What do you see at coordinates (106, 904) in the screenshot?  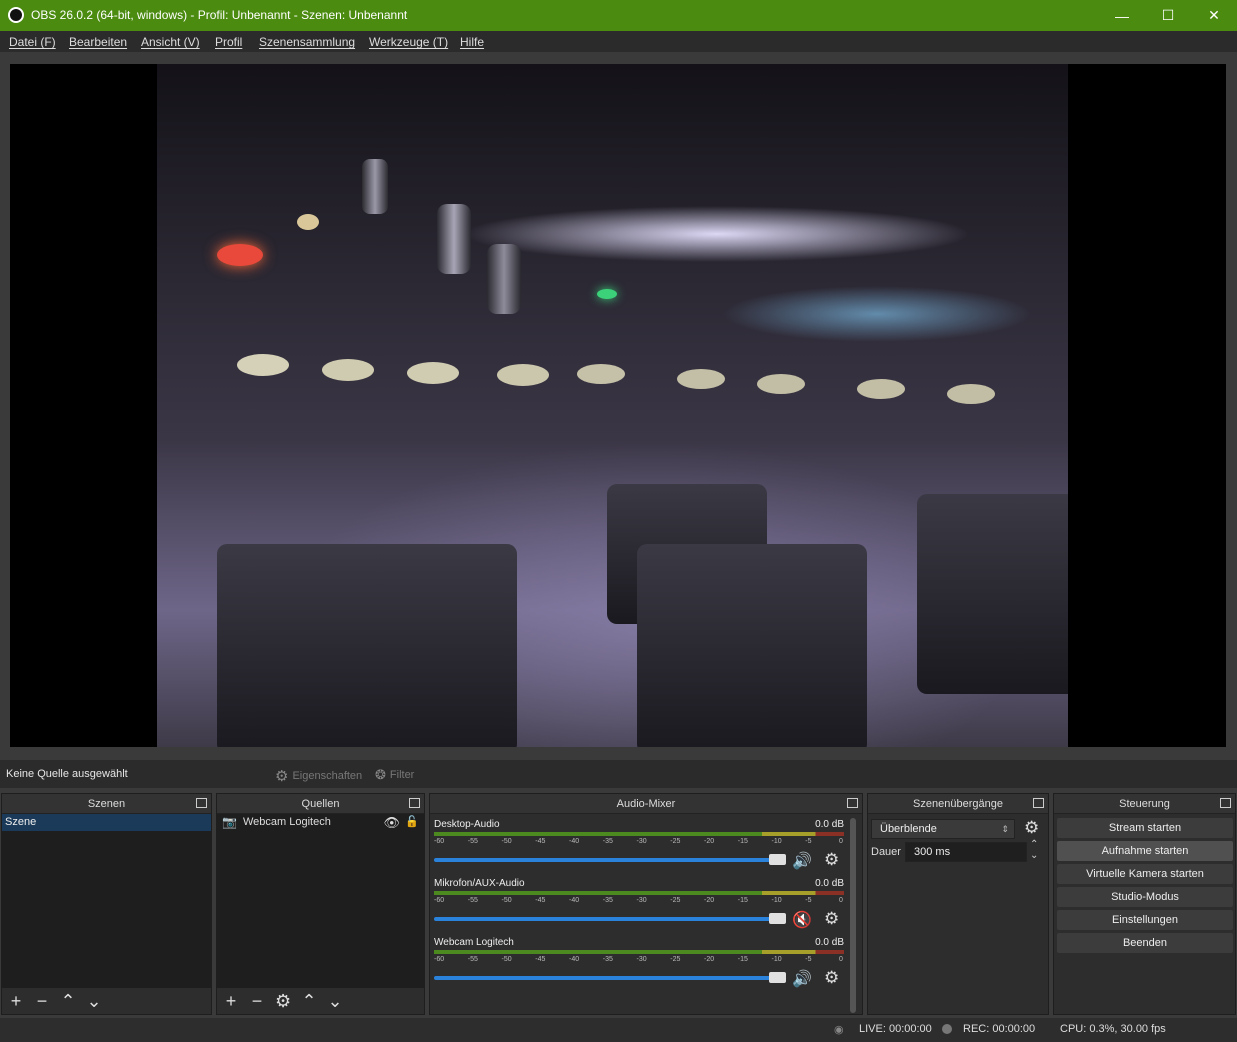 I see `scenes-panel: Szenen Szene + − ⌃ ⌄` at bounding box center [106, 904].